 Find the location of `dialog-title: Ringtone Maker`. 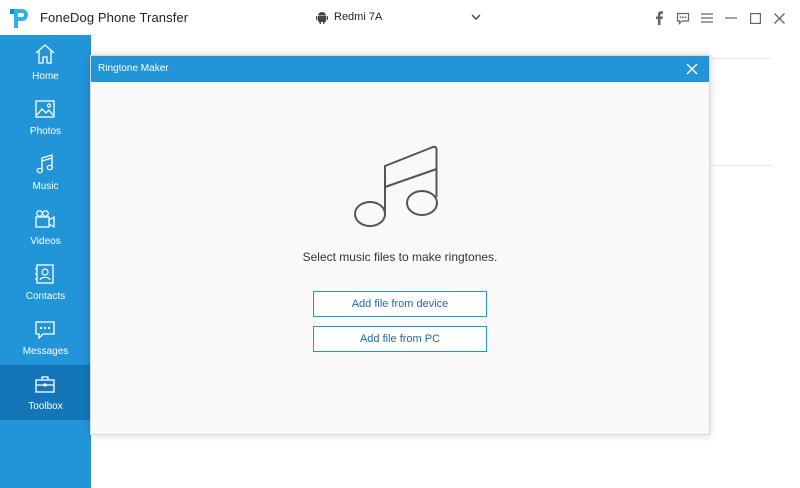

dialog-title: Ringtone Maker is located at coordinates (133, 68).